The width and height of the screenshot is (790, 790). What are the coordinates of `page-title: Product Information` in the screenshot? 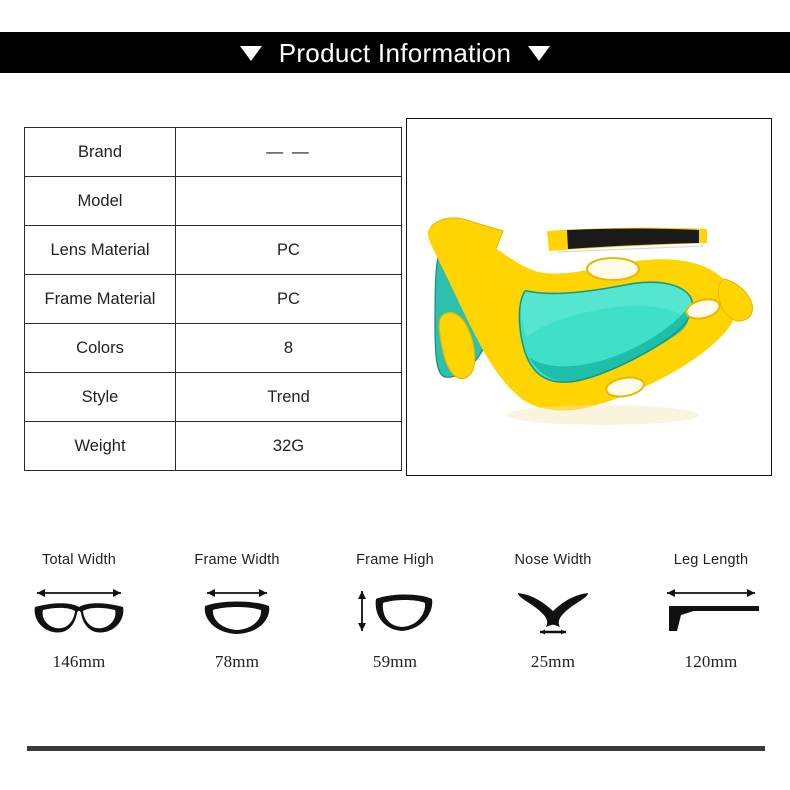 It's located at (395, 52).